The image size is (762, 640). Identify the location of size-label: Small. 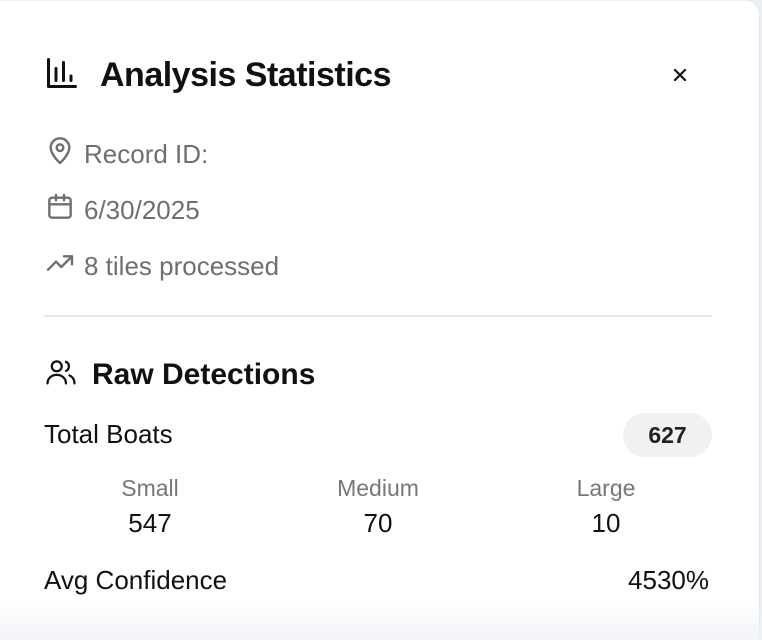
(150, 488).